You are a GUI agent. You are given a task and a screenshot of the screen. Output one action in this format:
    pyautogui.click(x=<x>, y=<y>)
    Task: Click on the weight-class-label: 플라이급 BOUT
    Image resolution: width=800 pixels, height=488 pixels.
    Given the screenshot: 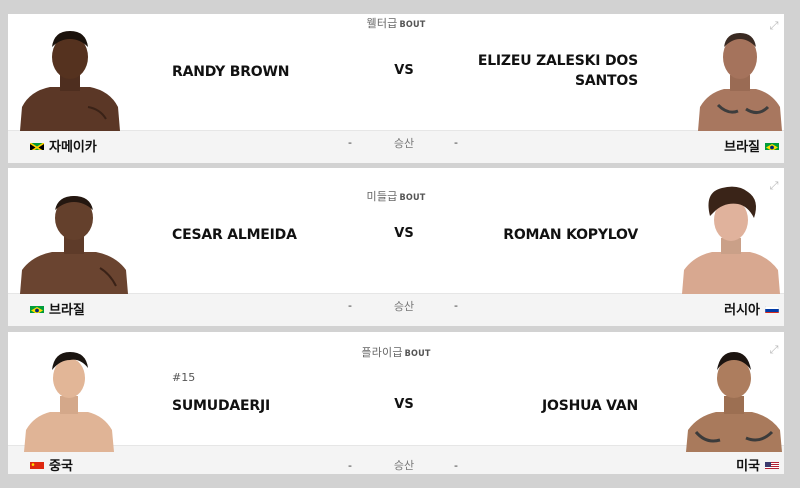 What is the action you would take?
    pyautogui.click(x=396, y=352)
    